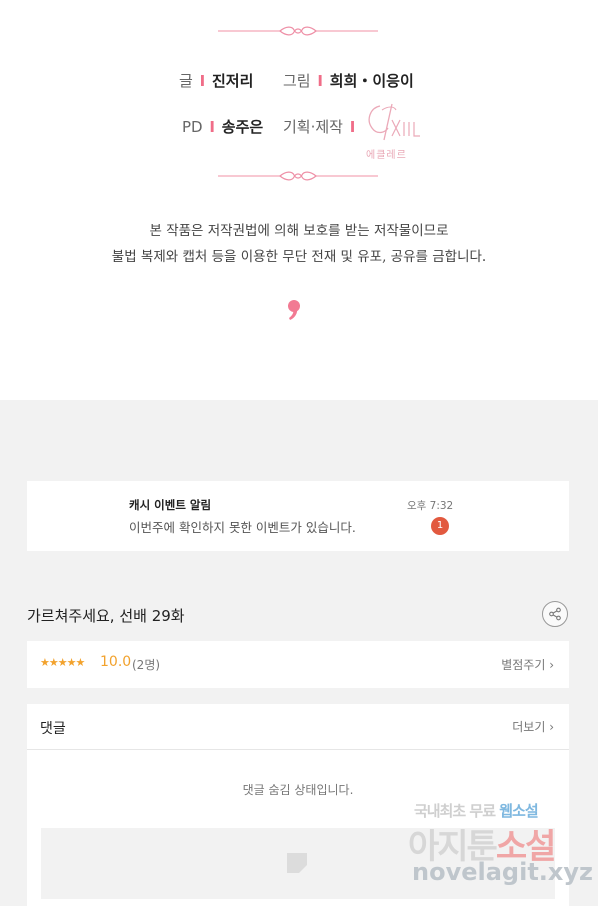  I want to click on share-button, so click(555, 614).